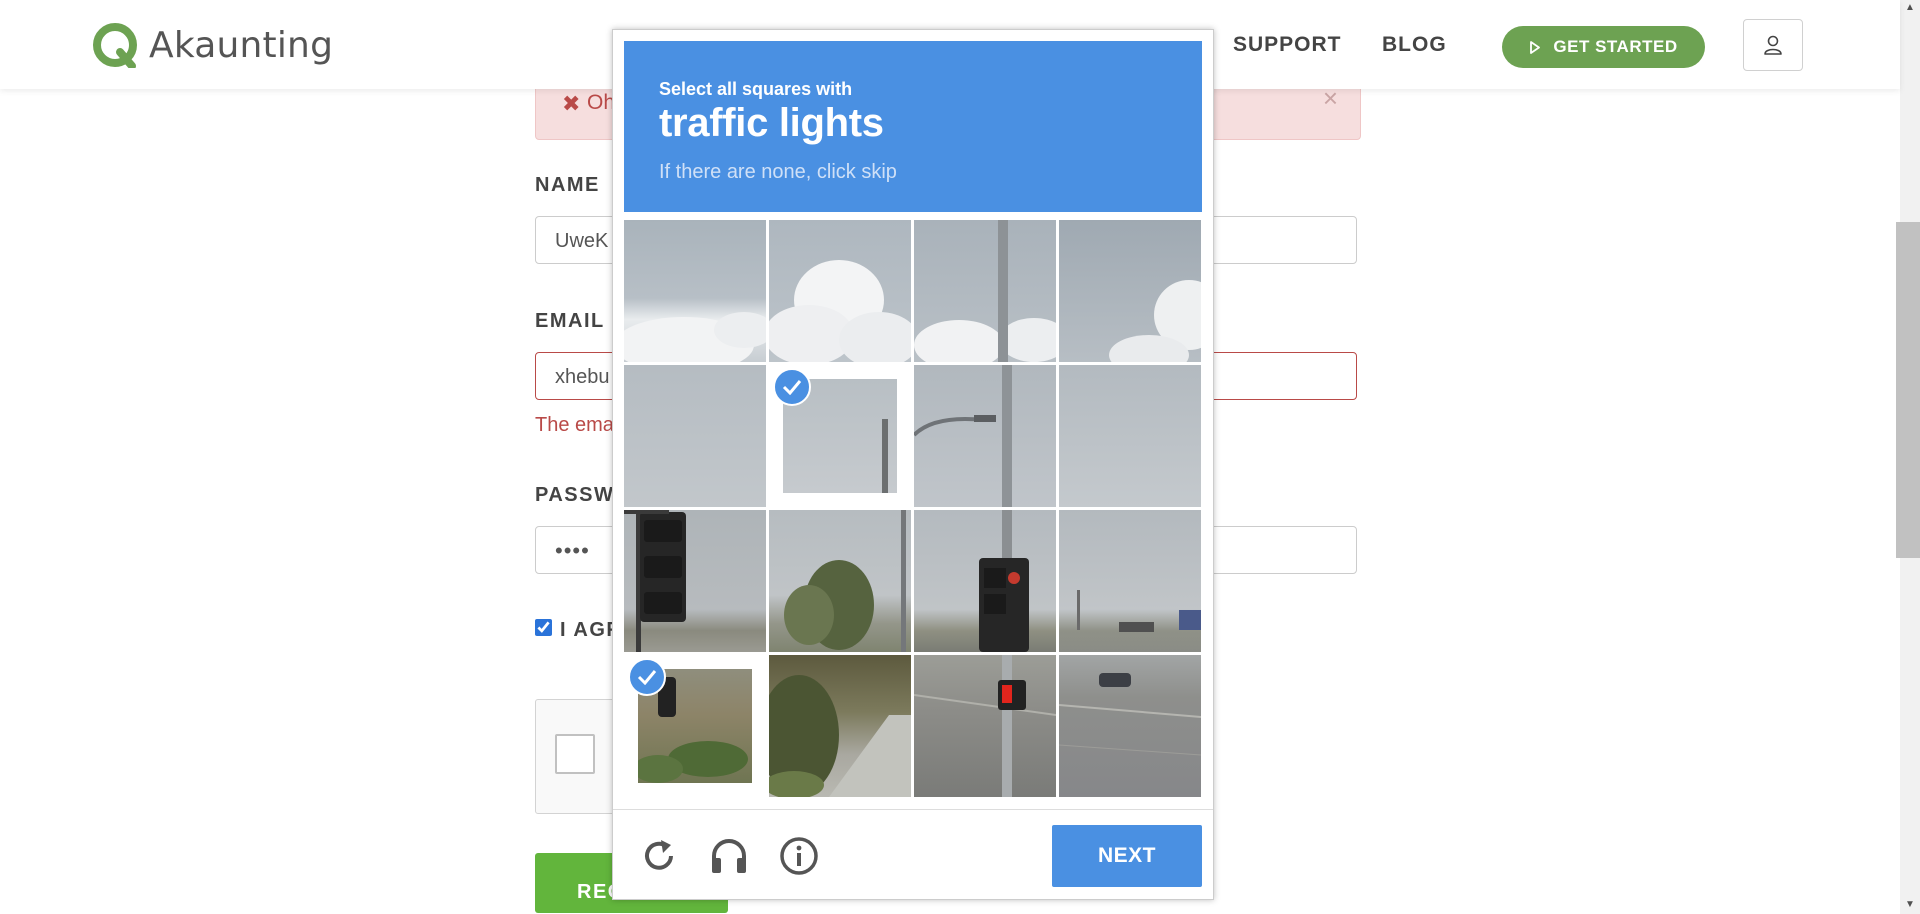 This screenshot has height=914, width=1920. I want to click on captcha-instruction: Select all squares with, so click(756, 89).